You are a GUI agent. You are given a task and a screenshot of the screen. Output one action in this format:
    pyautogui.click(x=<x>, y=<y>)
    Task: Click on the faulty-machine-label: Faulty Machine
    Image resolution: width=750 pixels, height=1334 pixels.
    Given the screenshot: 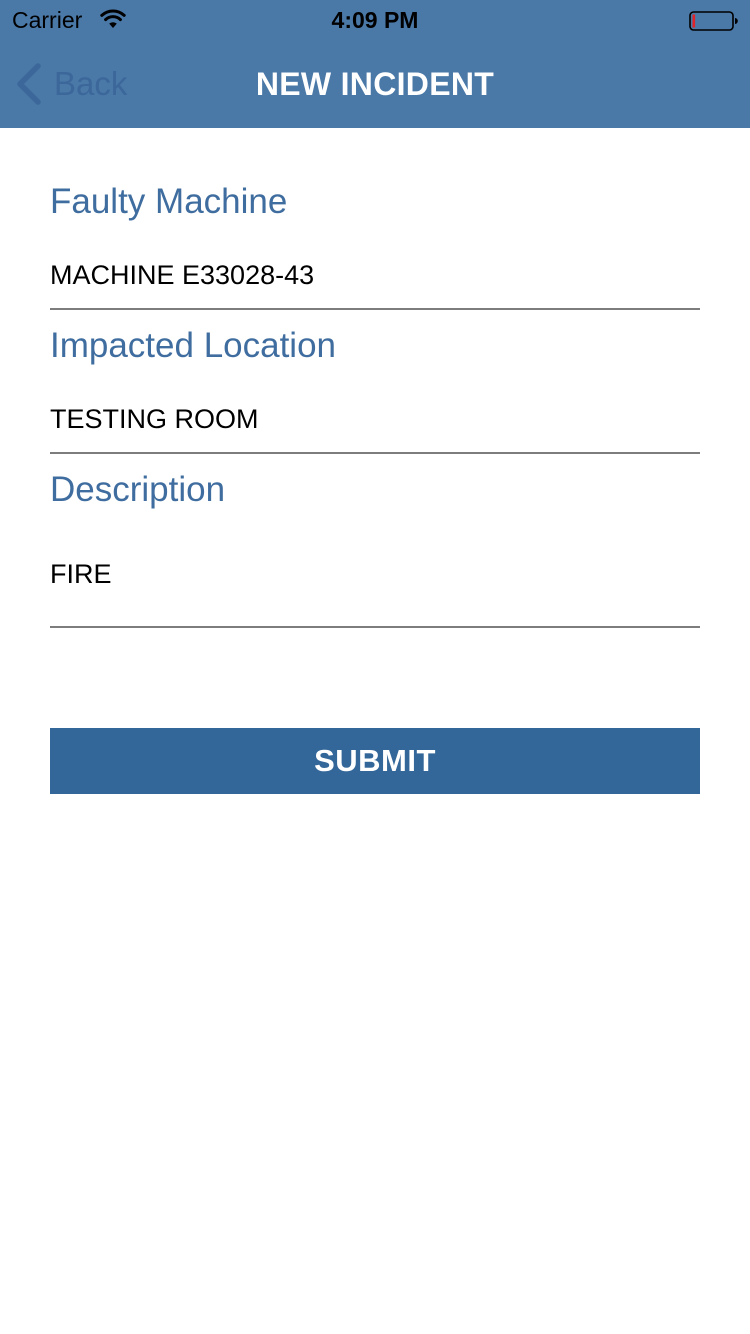 What is the action you would take?
    pyautogui.click(x=169, y=201)
    